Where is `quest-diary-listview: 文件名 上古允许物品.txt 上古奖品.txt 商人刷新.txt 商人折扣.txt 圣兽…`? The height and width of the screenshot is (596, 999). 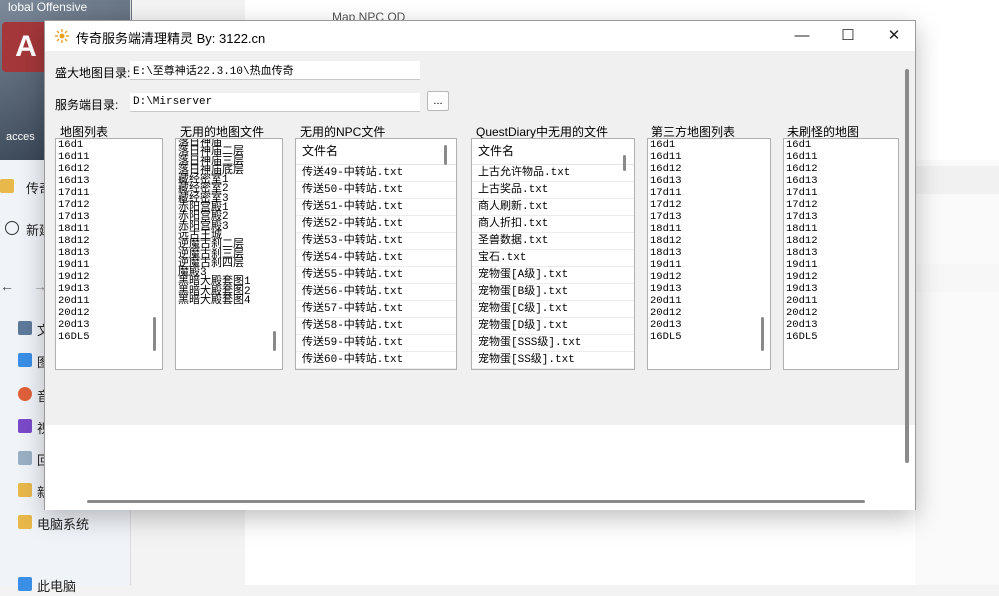
quest-diary-listview: 文件名 上古允许物品.txt 上古奖品.txt 商人刷新.txt 商人折扣.txt 圣兽… is located at coordinates (553, 254).